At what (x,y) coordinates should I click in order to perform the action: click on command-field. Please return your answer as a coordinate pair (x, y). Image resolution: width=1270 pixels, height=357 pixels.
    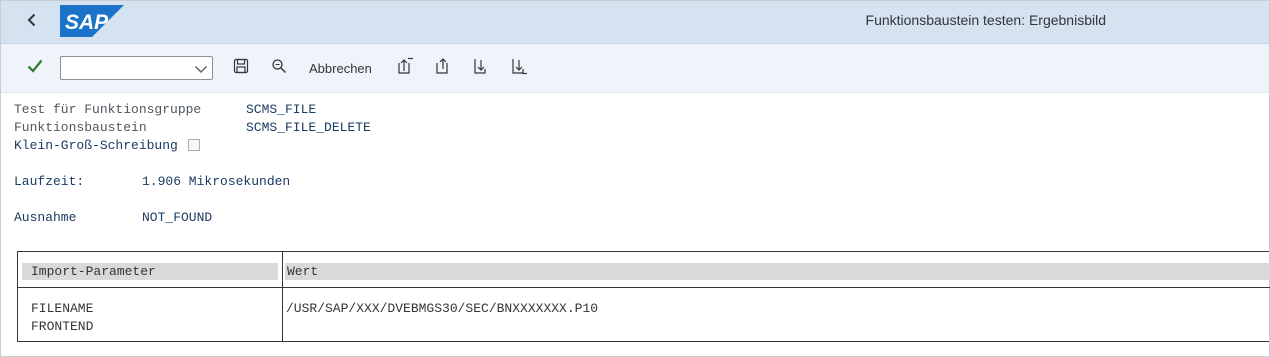
    Looking at the image, I should click on (136, 68).